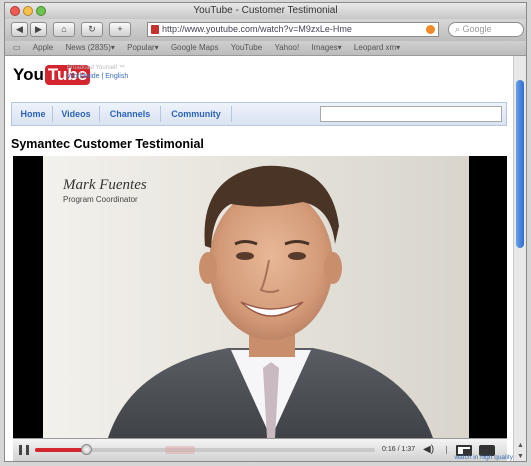  I want to click on region-language-link: Worldwide | English, so click(97, 76).